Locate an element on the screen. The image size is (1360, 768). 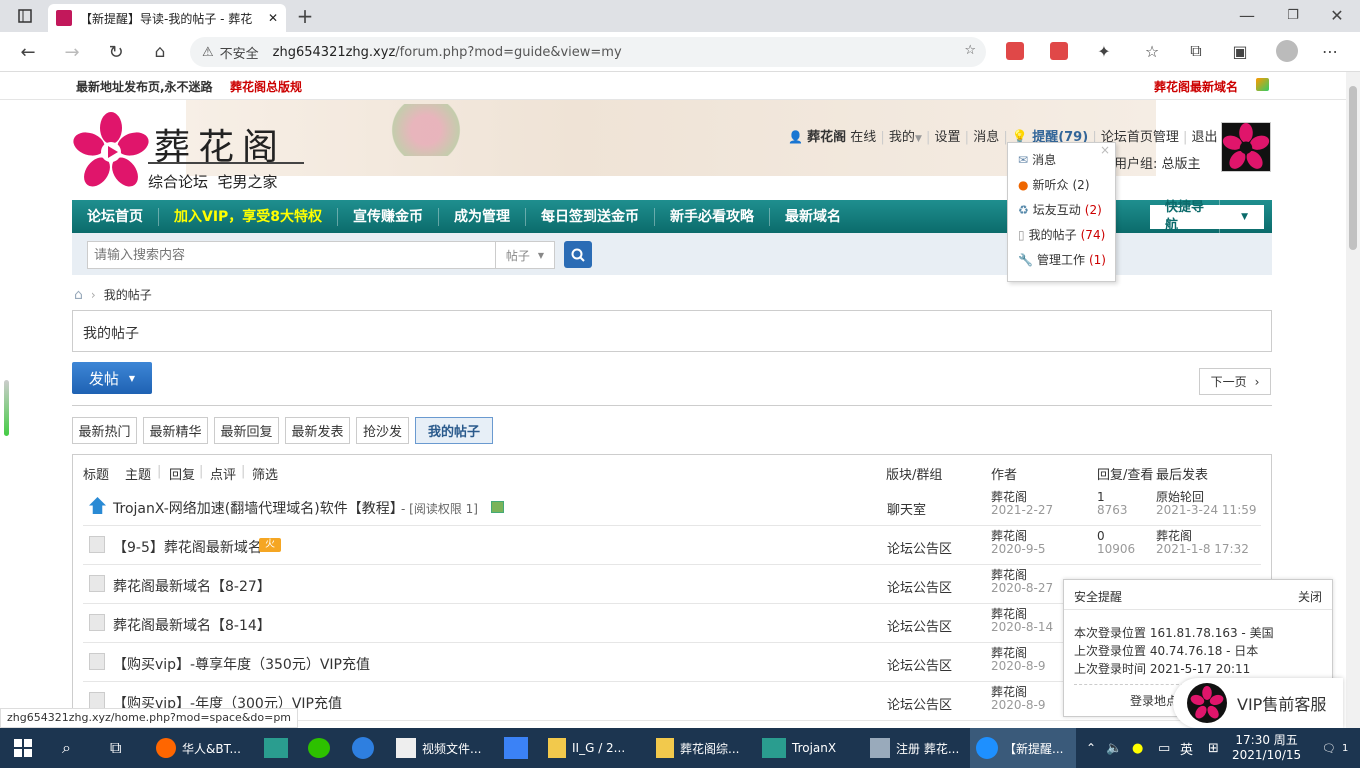
filter-reply: 回复 is located at coordinates (182, 473).